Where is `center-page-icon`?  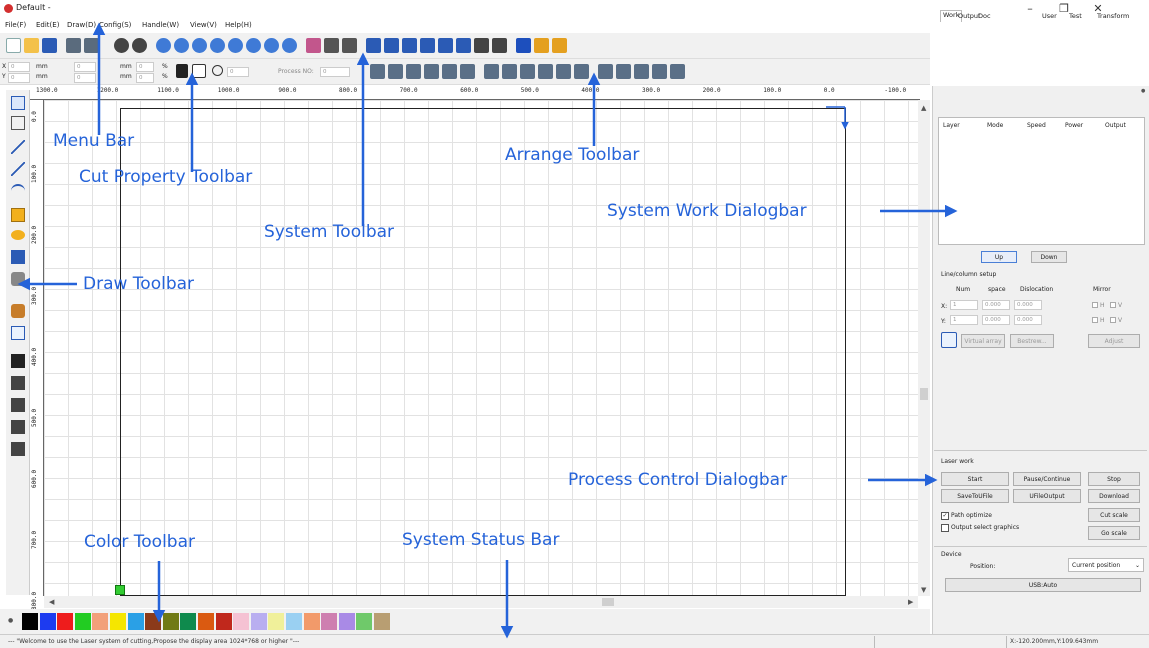
center-page-icon is located at coordinates (581, 71).